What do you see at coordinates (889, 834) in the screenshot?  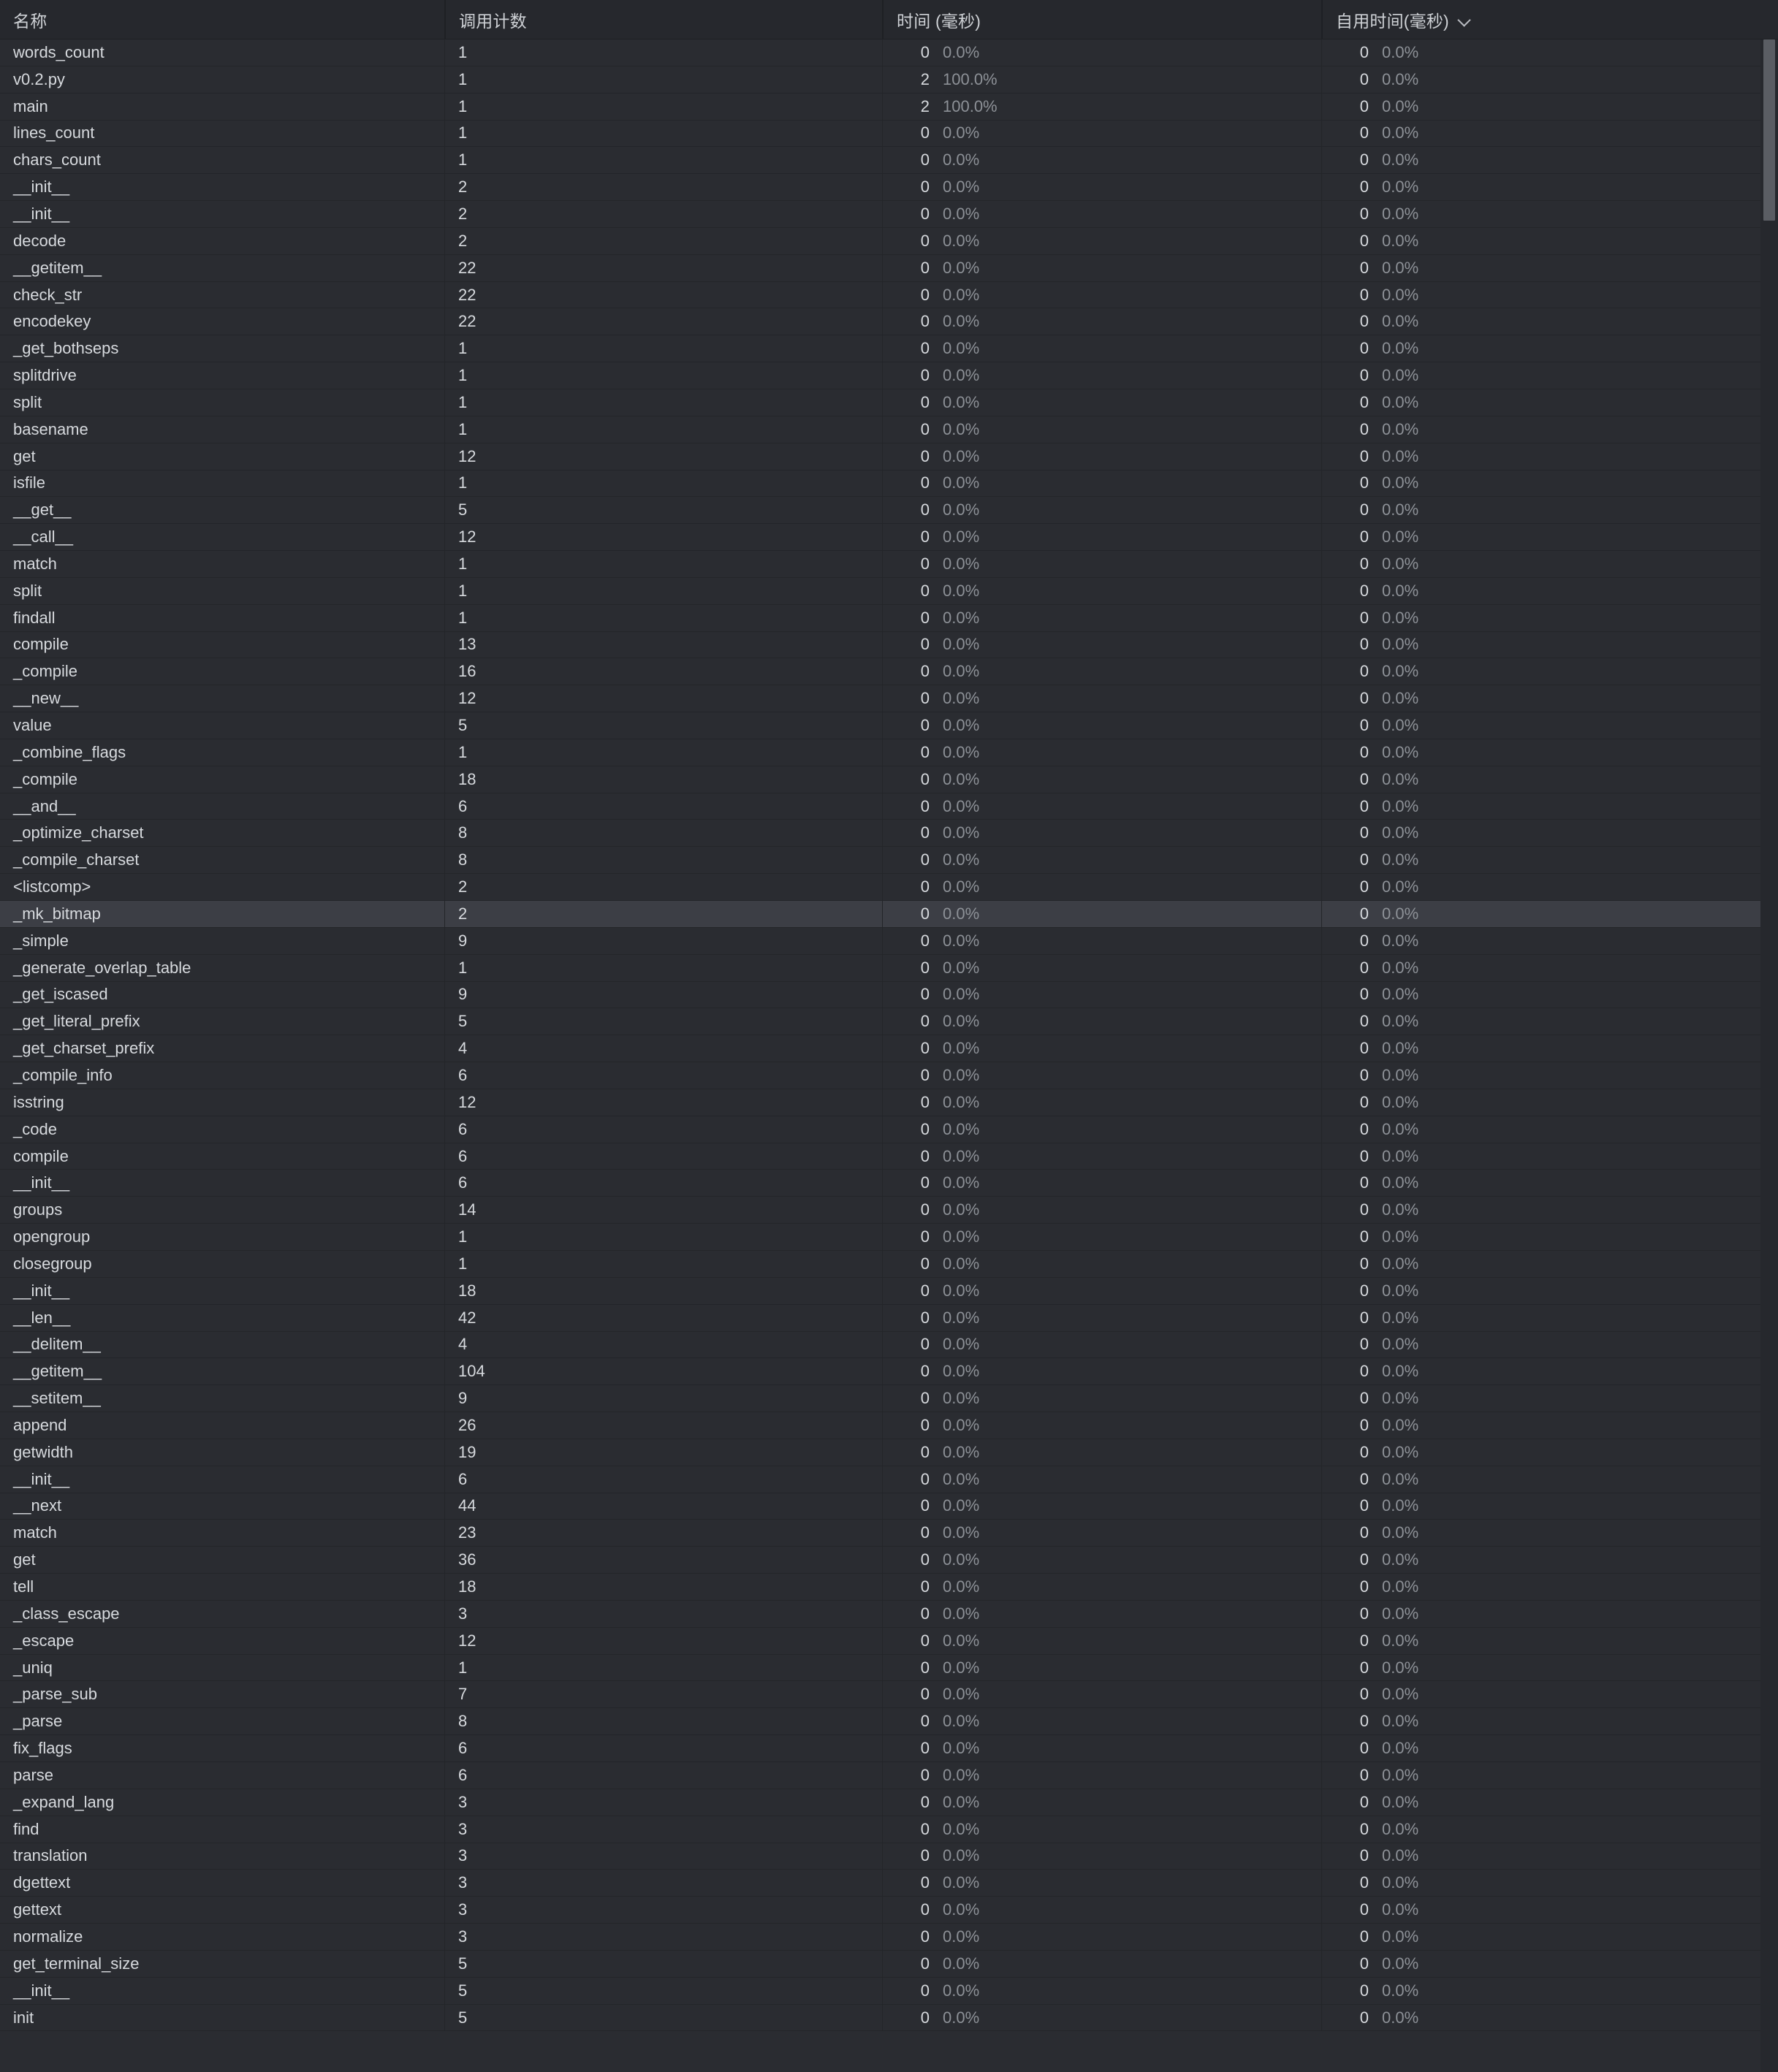 I see `table-row: _optimize_charset 8 0 0.0% 0 0.0%` at bounding box center [889, 834].